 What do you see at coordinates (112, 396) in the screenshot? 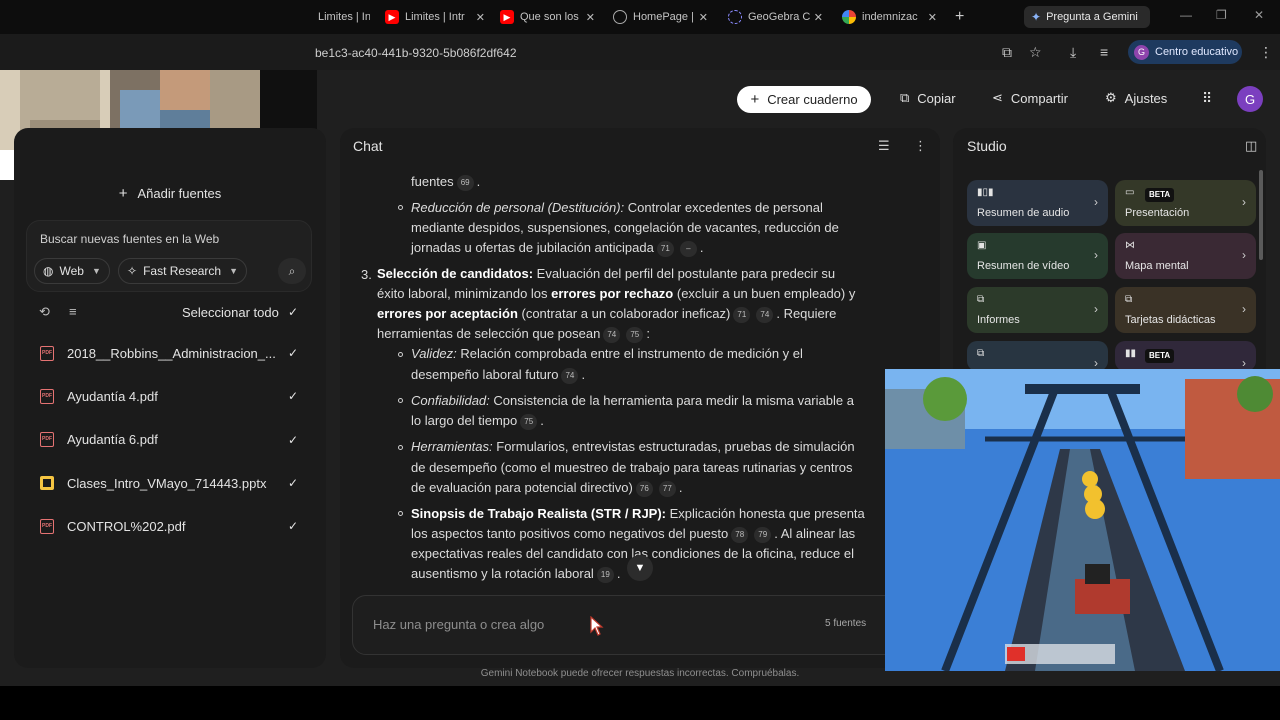
I see `source-name: Ayudantía 4.pdf` at bounding box center [112, 396].